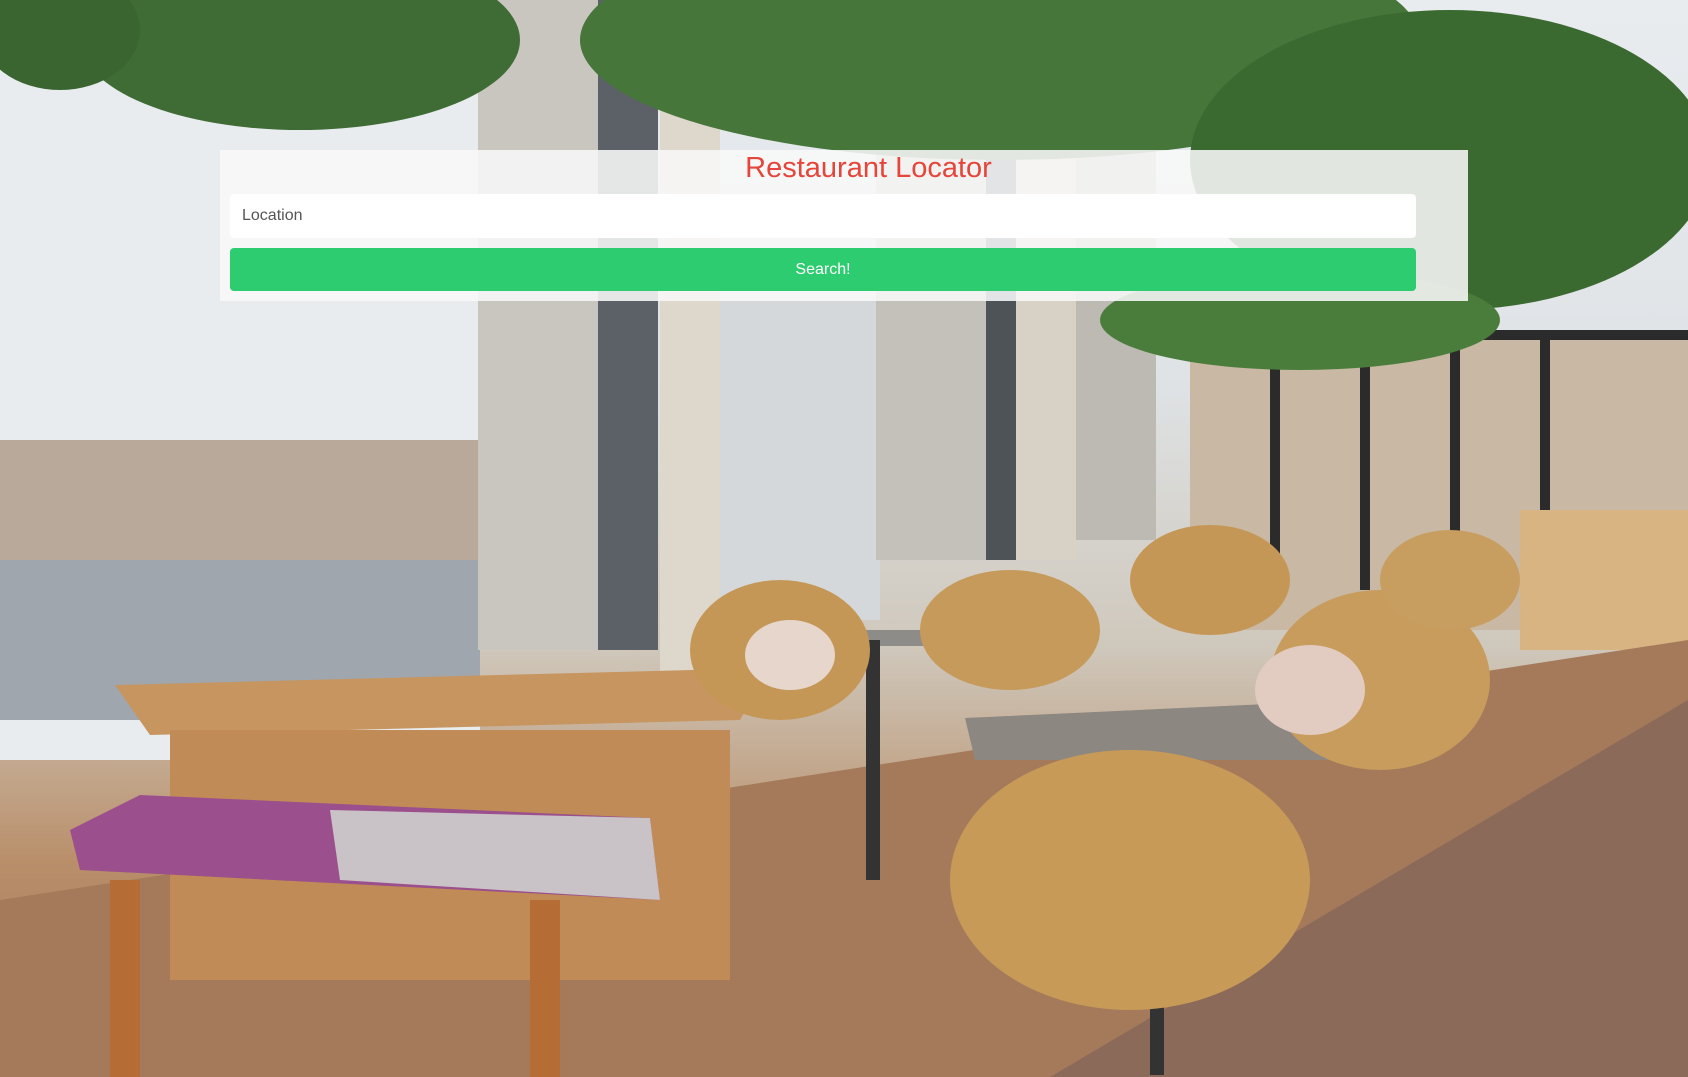 This screenshot has height=1077, width=1688. I want to click on search-button: Search!, so click(823, 269).